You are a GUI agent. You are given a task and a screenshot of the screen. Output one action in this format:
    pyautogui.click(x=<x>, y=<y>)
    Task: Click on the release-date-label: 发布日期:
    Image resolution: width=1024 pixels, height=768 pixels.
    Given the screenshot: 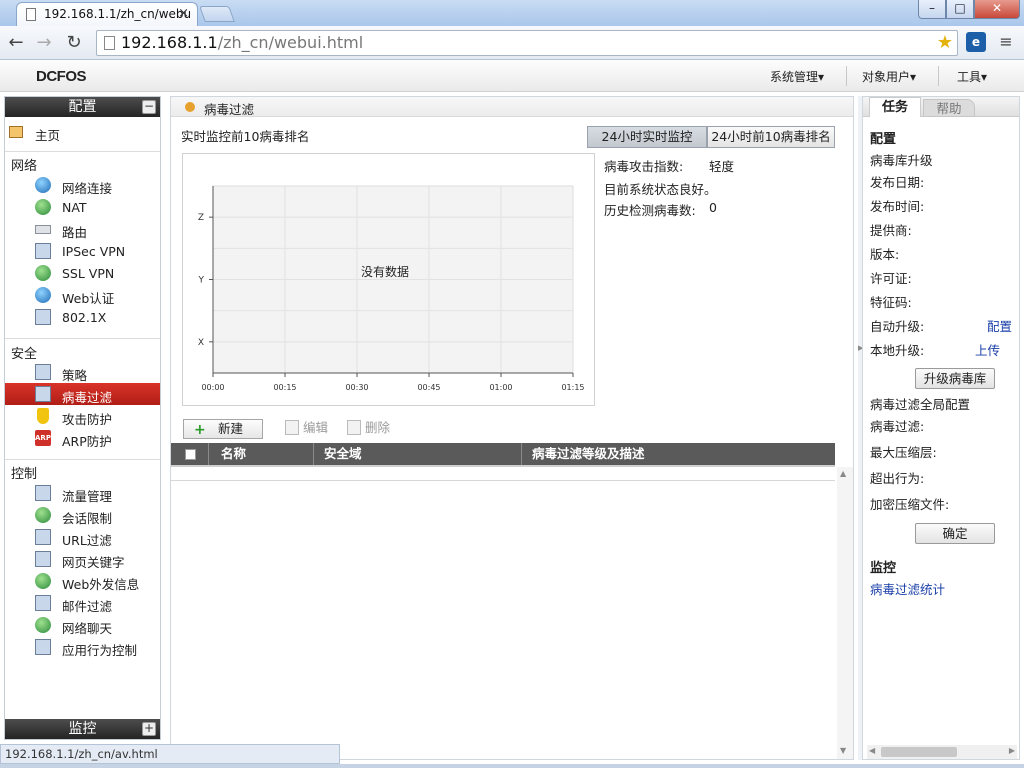 What is the action you would take?
    pyautogui.click(x=897, y=182)
    